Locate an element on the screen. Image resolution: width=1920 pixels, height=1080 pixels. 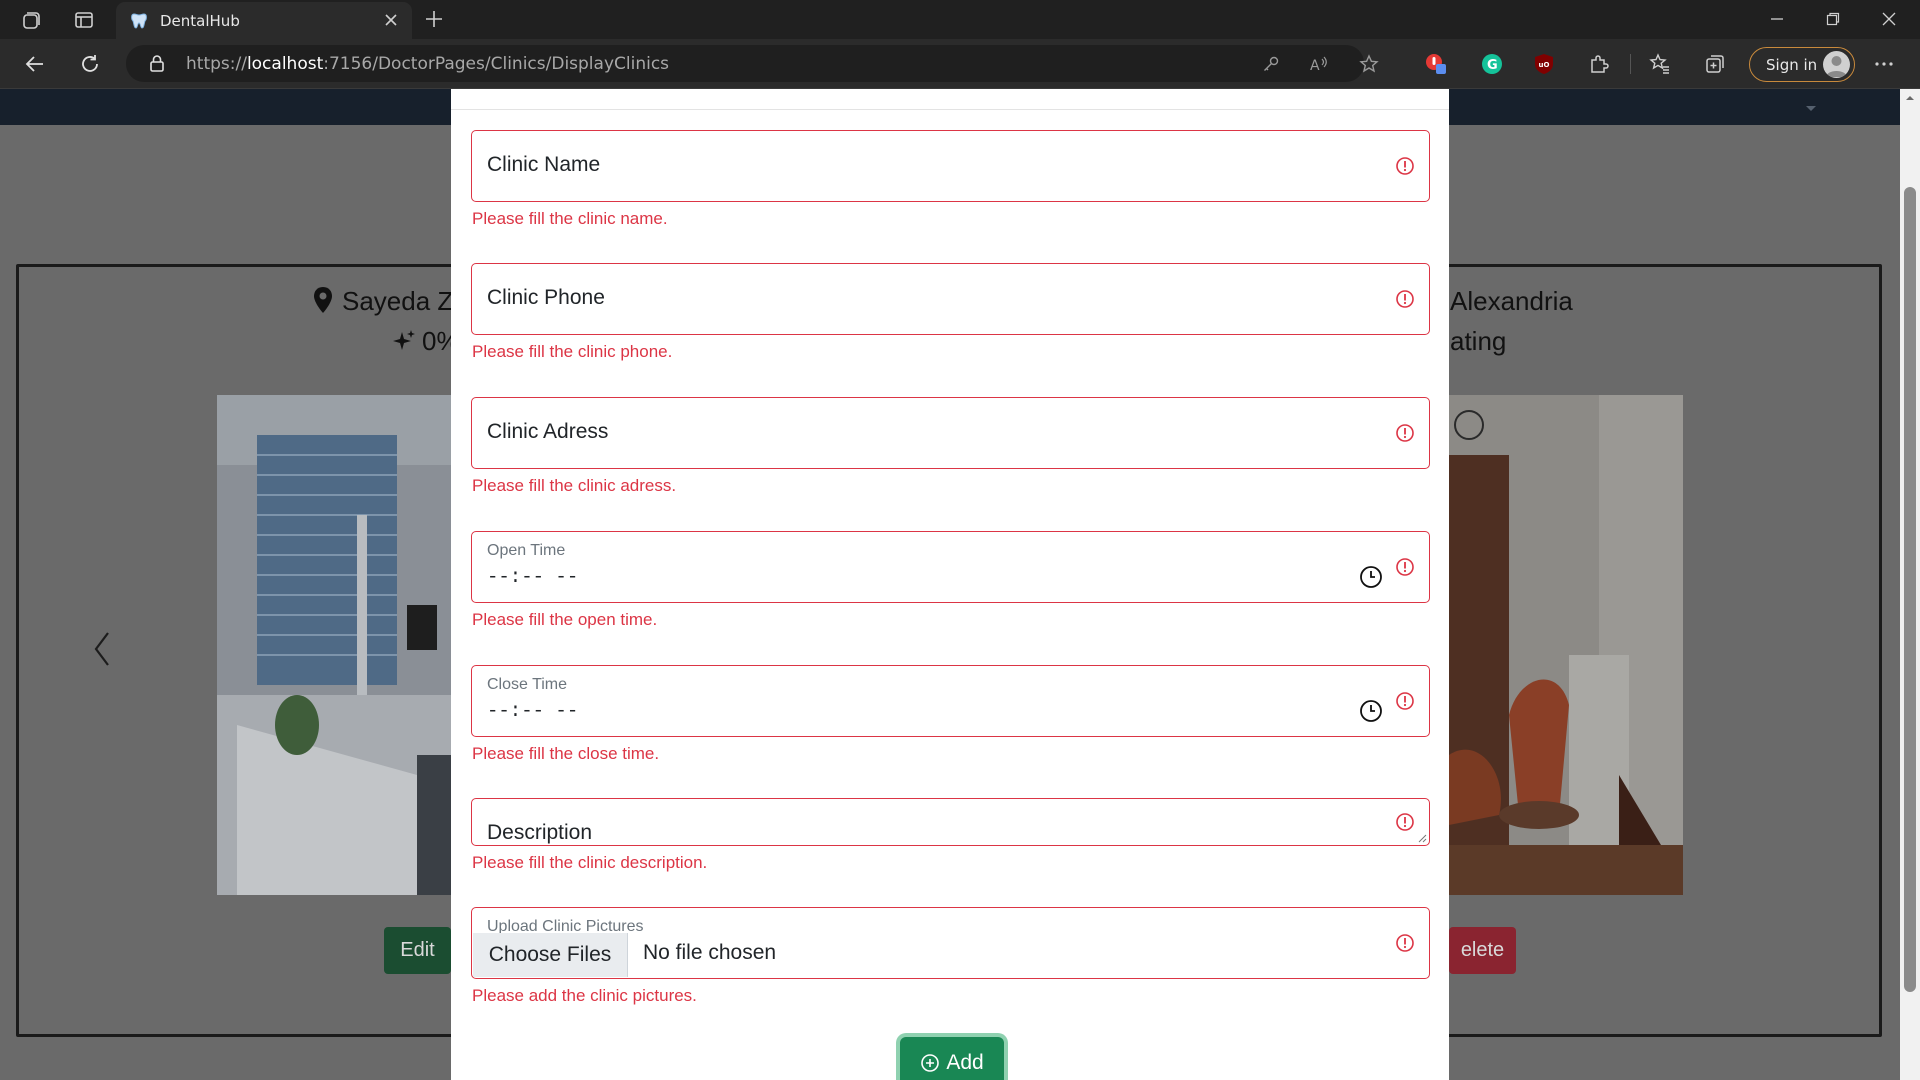
modal-header-divider is located at coordinates (950, 109).